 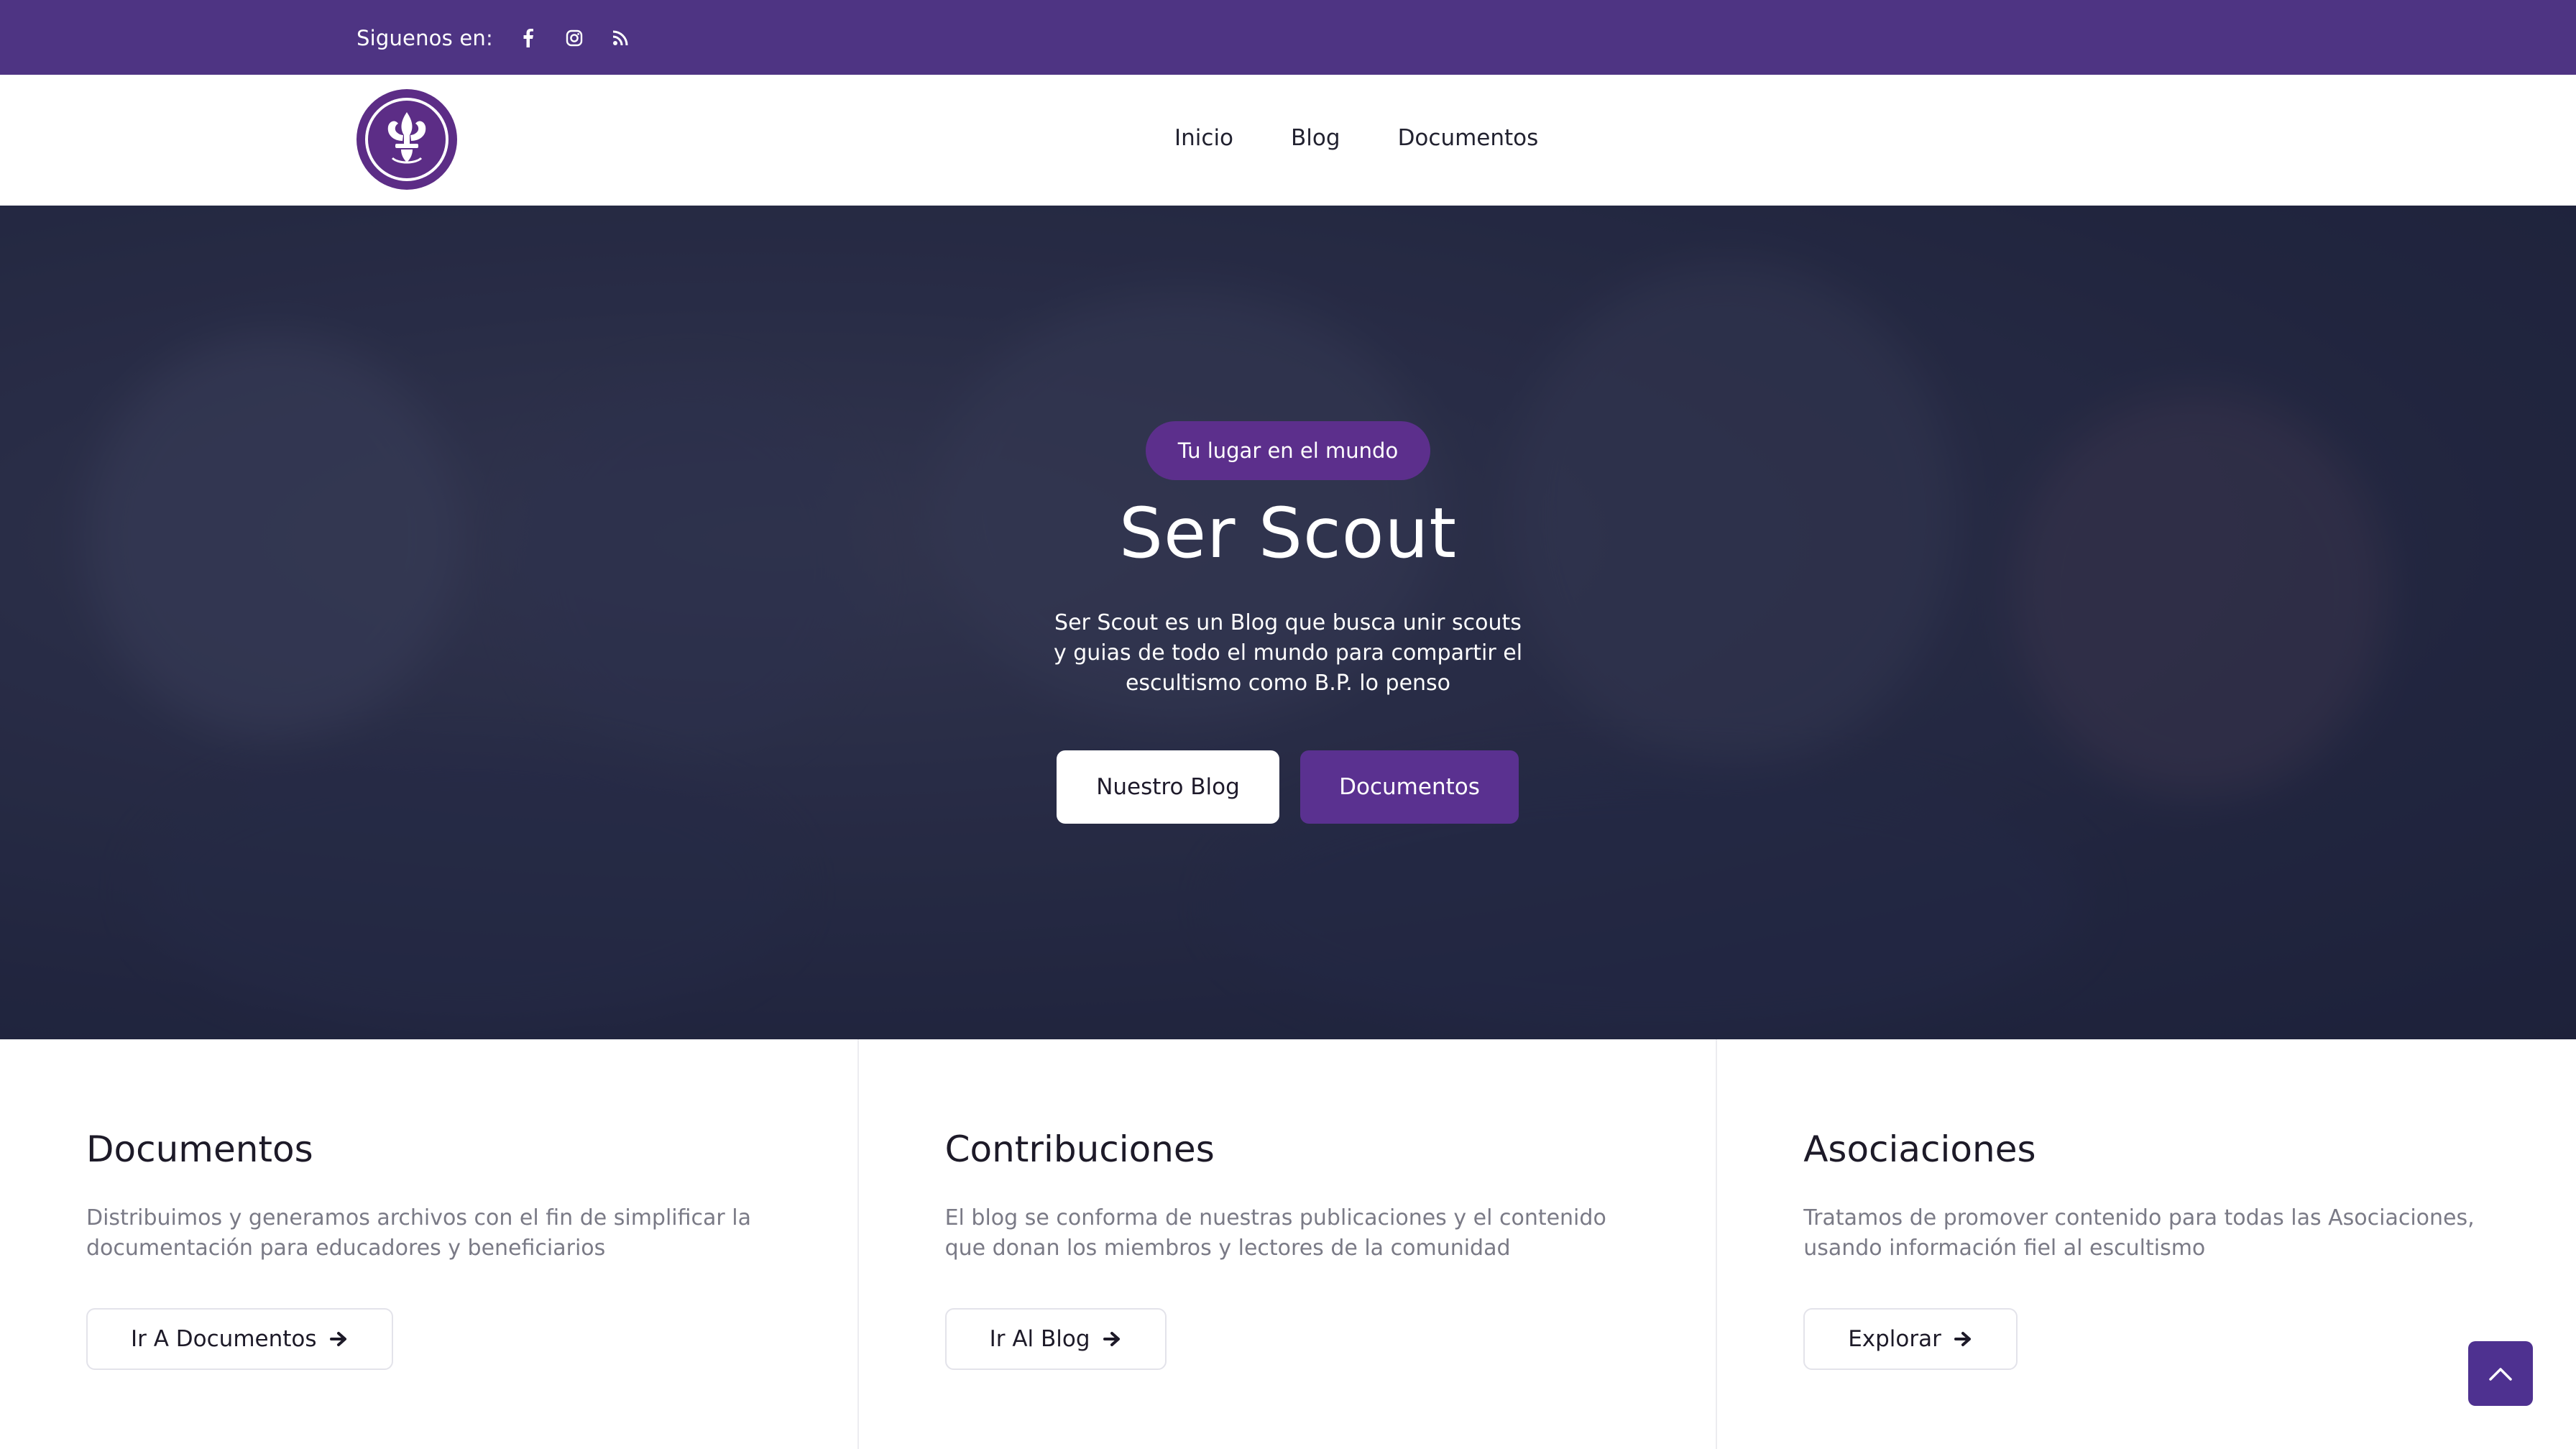 What do you see at coordinates (1315, 138) in the screenshot?
I see `nav-item-blog: Blog` at bounding box center [1315, 138].